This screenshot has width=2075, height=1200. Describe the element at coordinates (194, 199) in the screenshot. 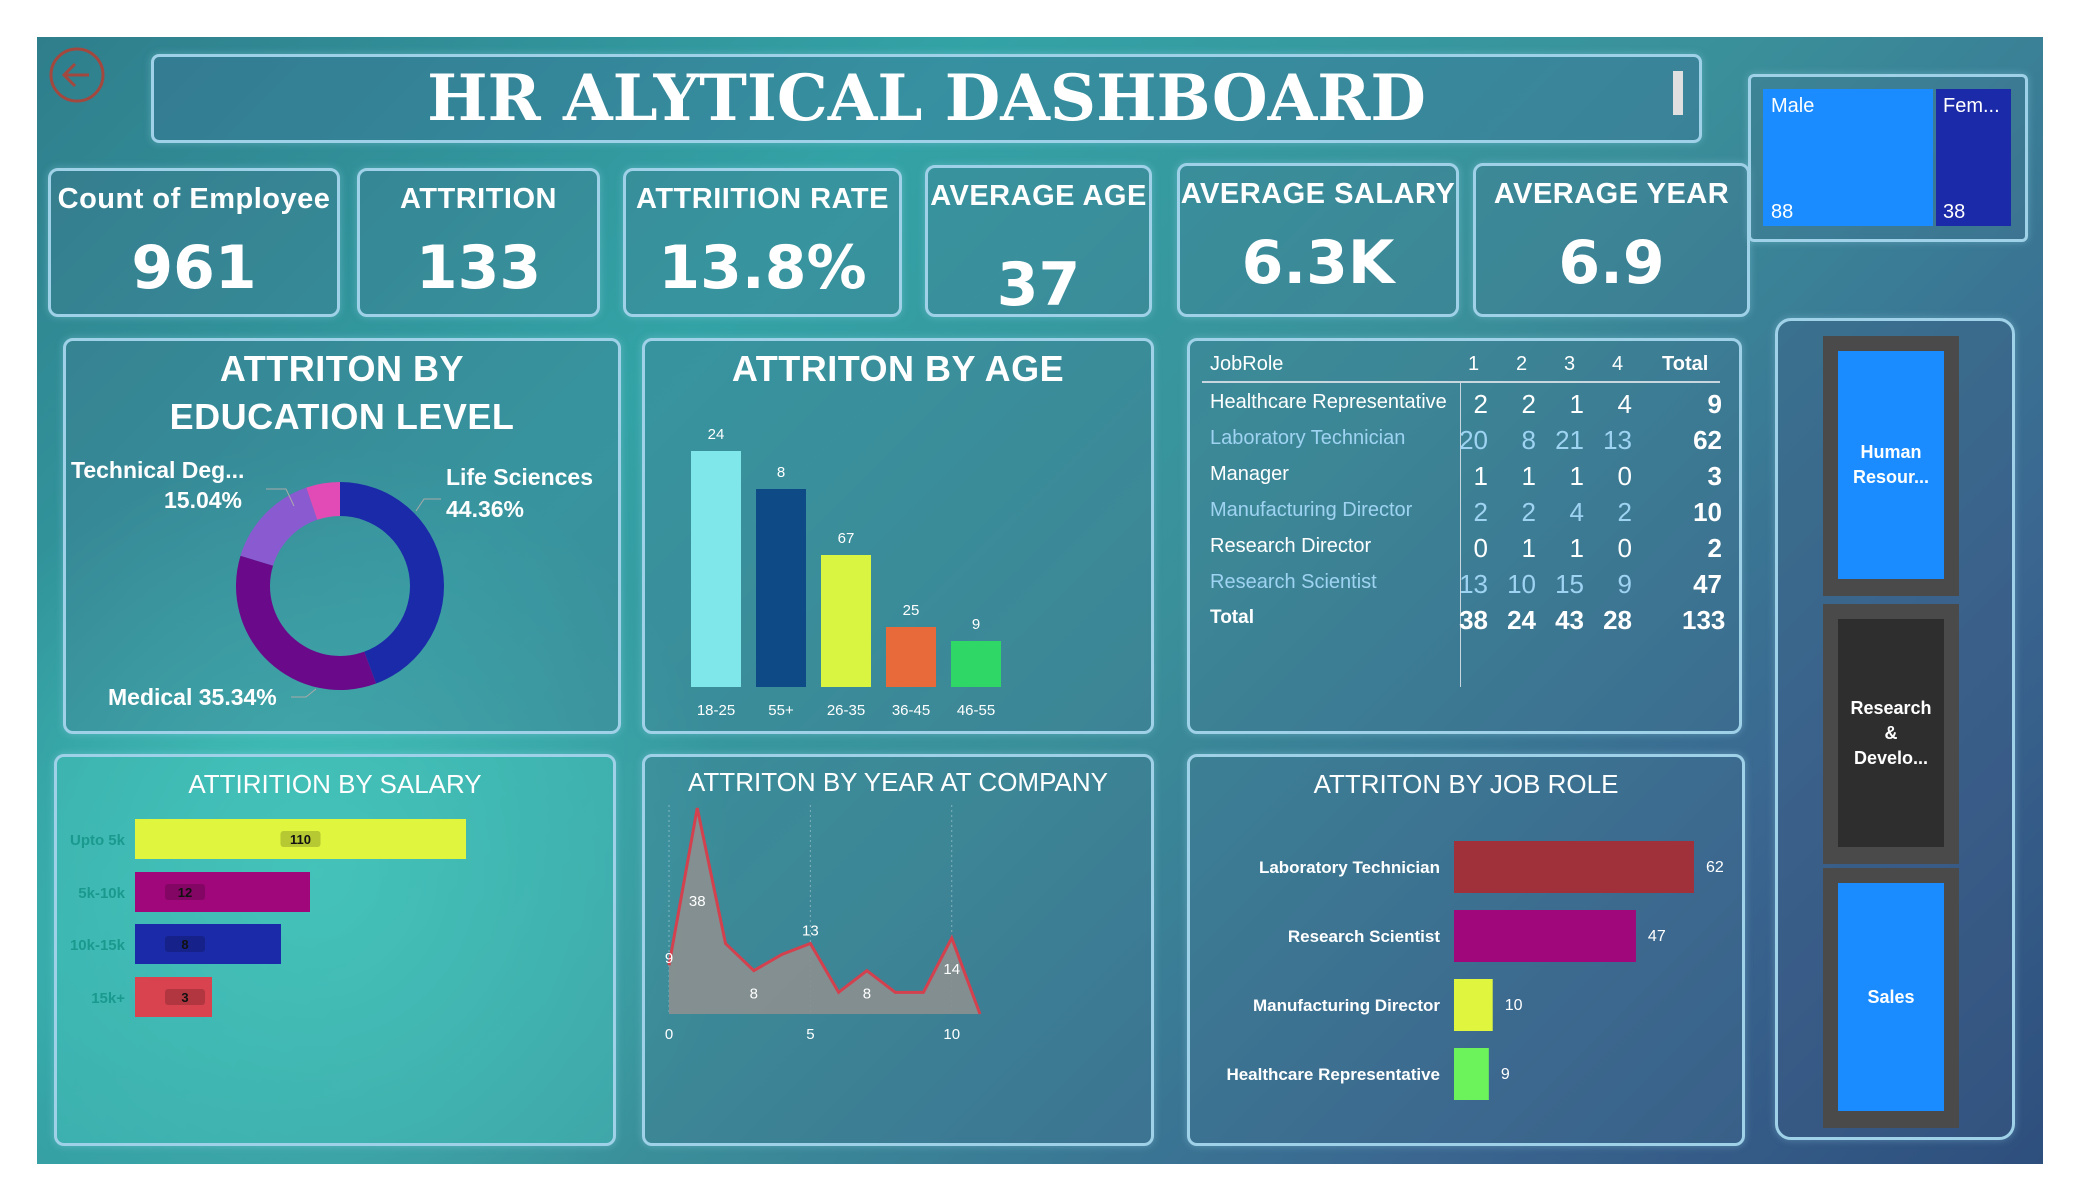

I see `kpi-label: Count of Employee` at that location.